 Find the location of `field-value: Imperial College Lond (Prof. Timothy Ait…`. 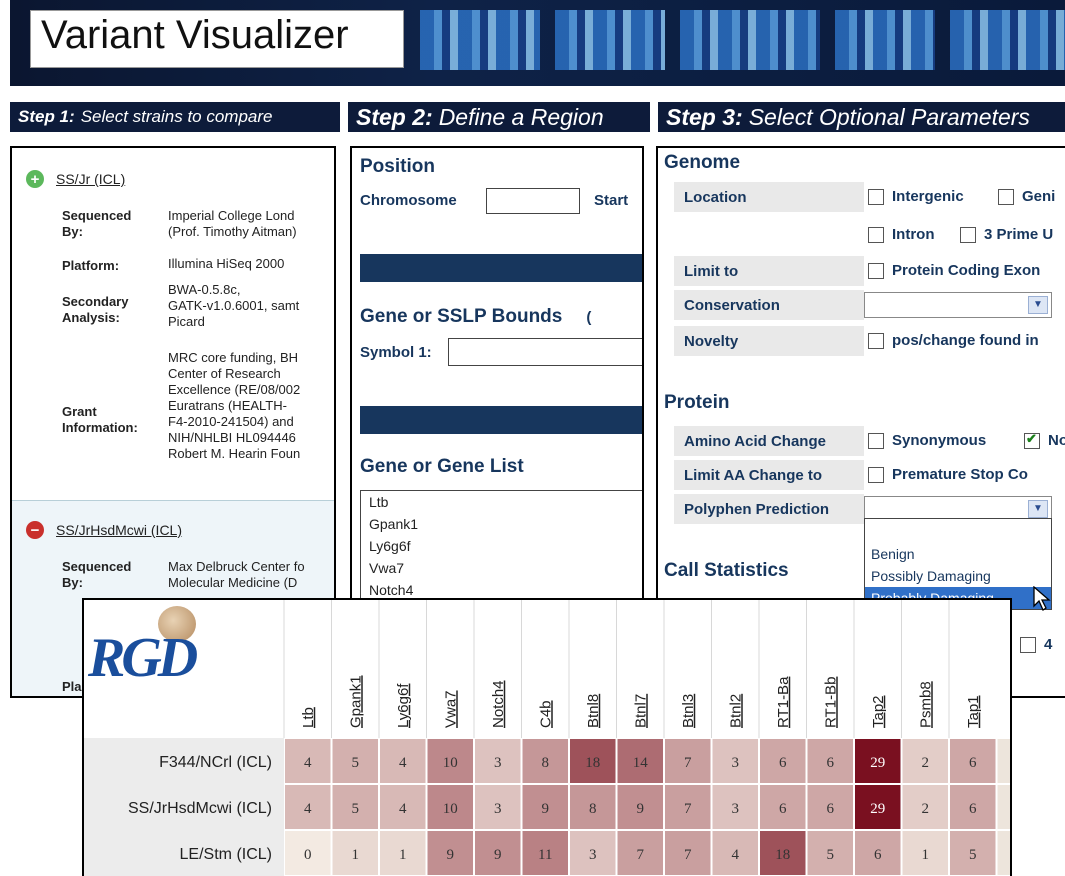

field-value: Imperial College Lond (Prof. Timothy Ait… is located at coordinates (232, 223).